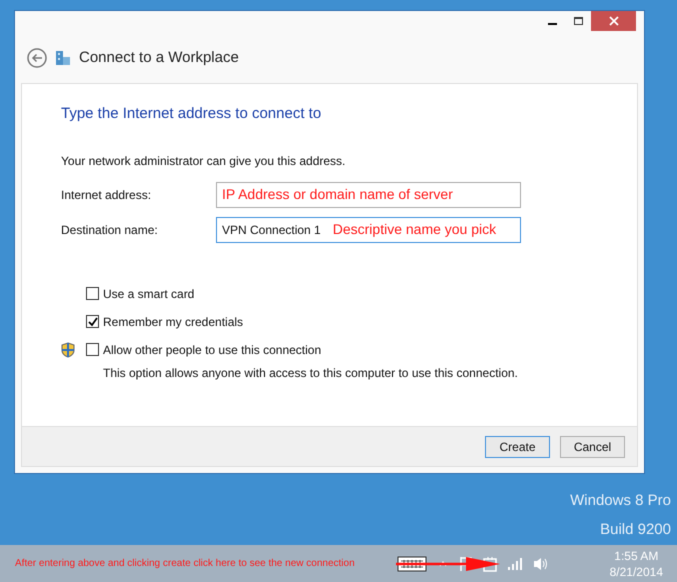 The height and width of the screenshot is (582, 677). What do you see at coordinates (110, 230) in the screenshot?
I see `field-label: Destination name:` at bounding box center [110, 230].